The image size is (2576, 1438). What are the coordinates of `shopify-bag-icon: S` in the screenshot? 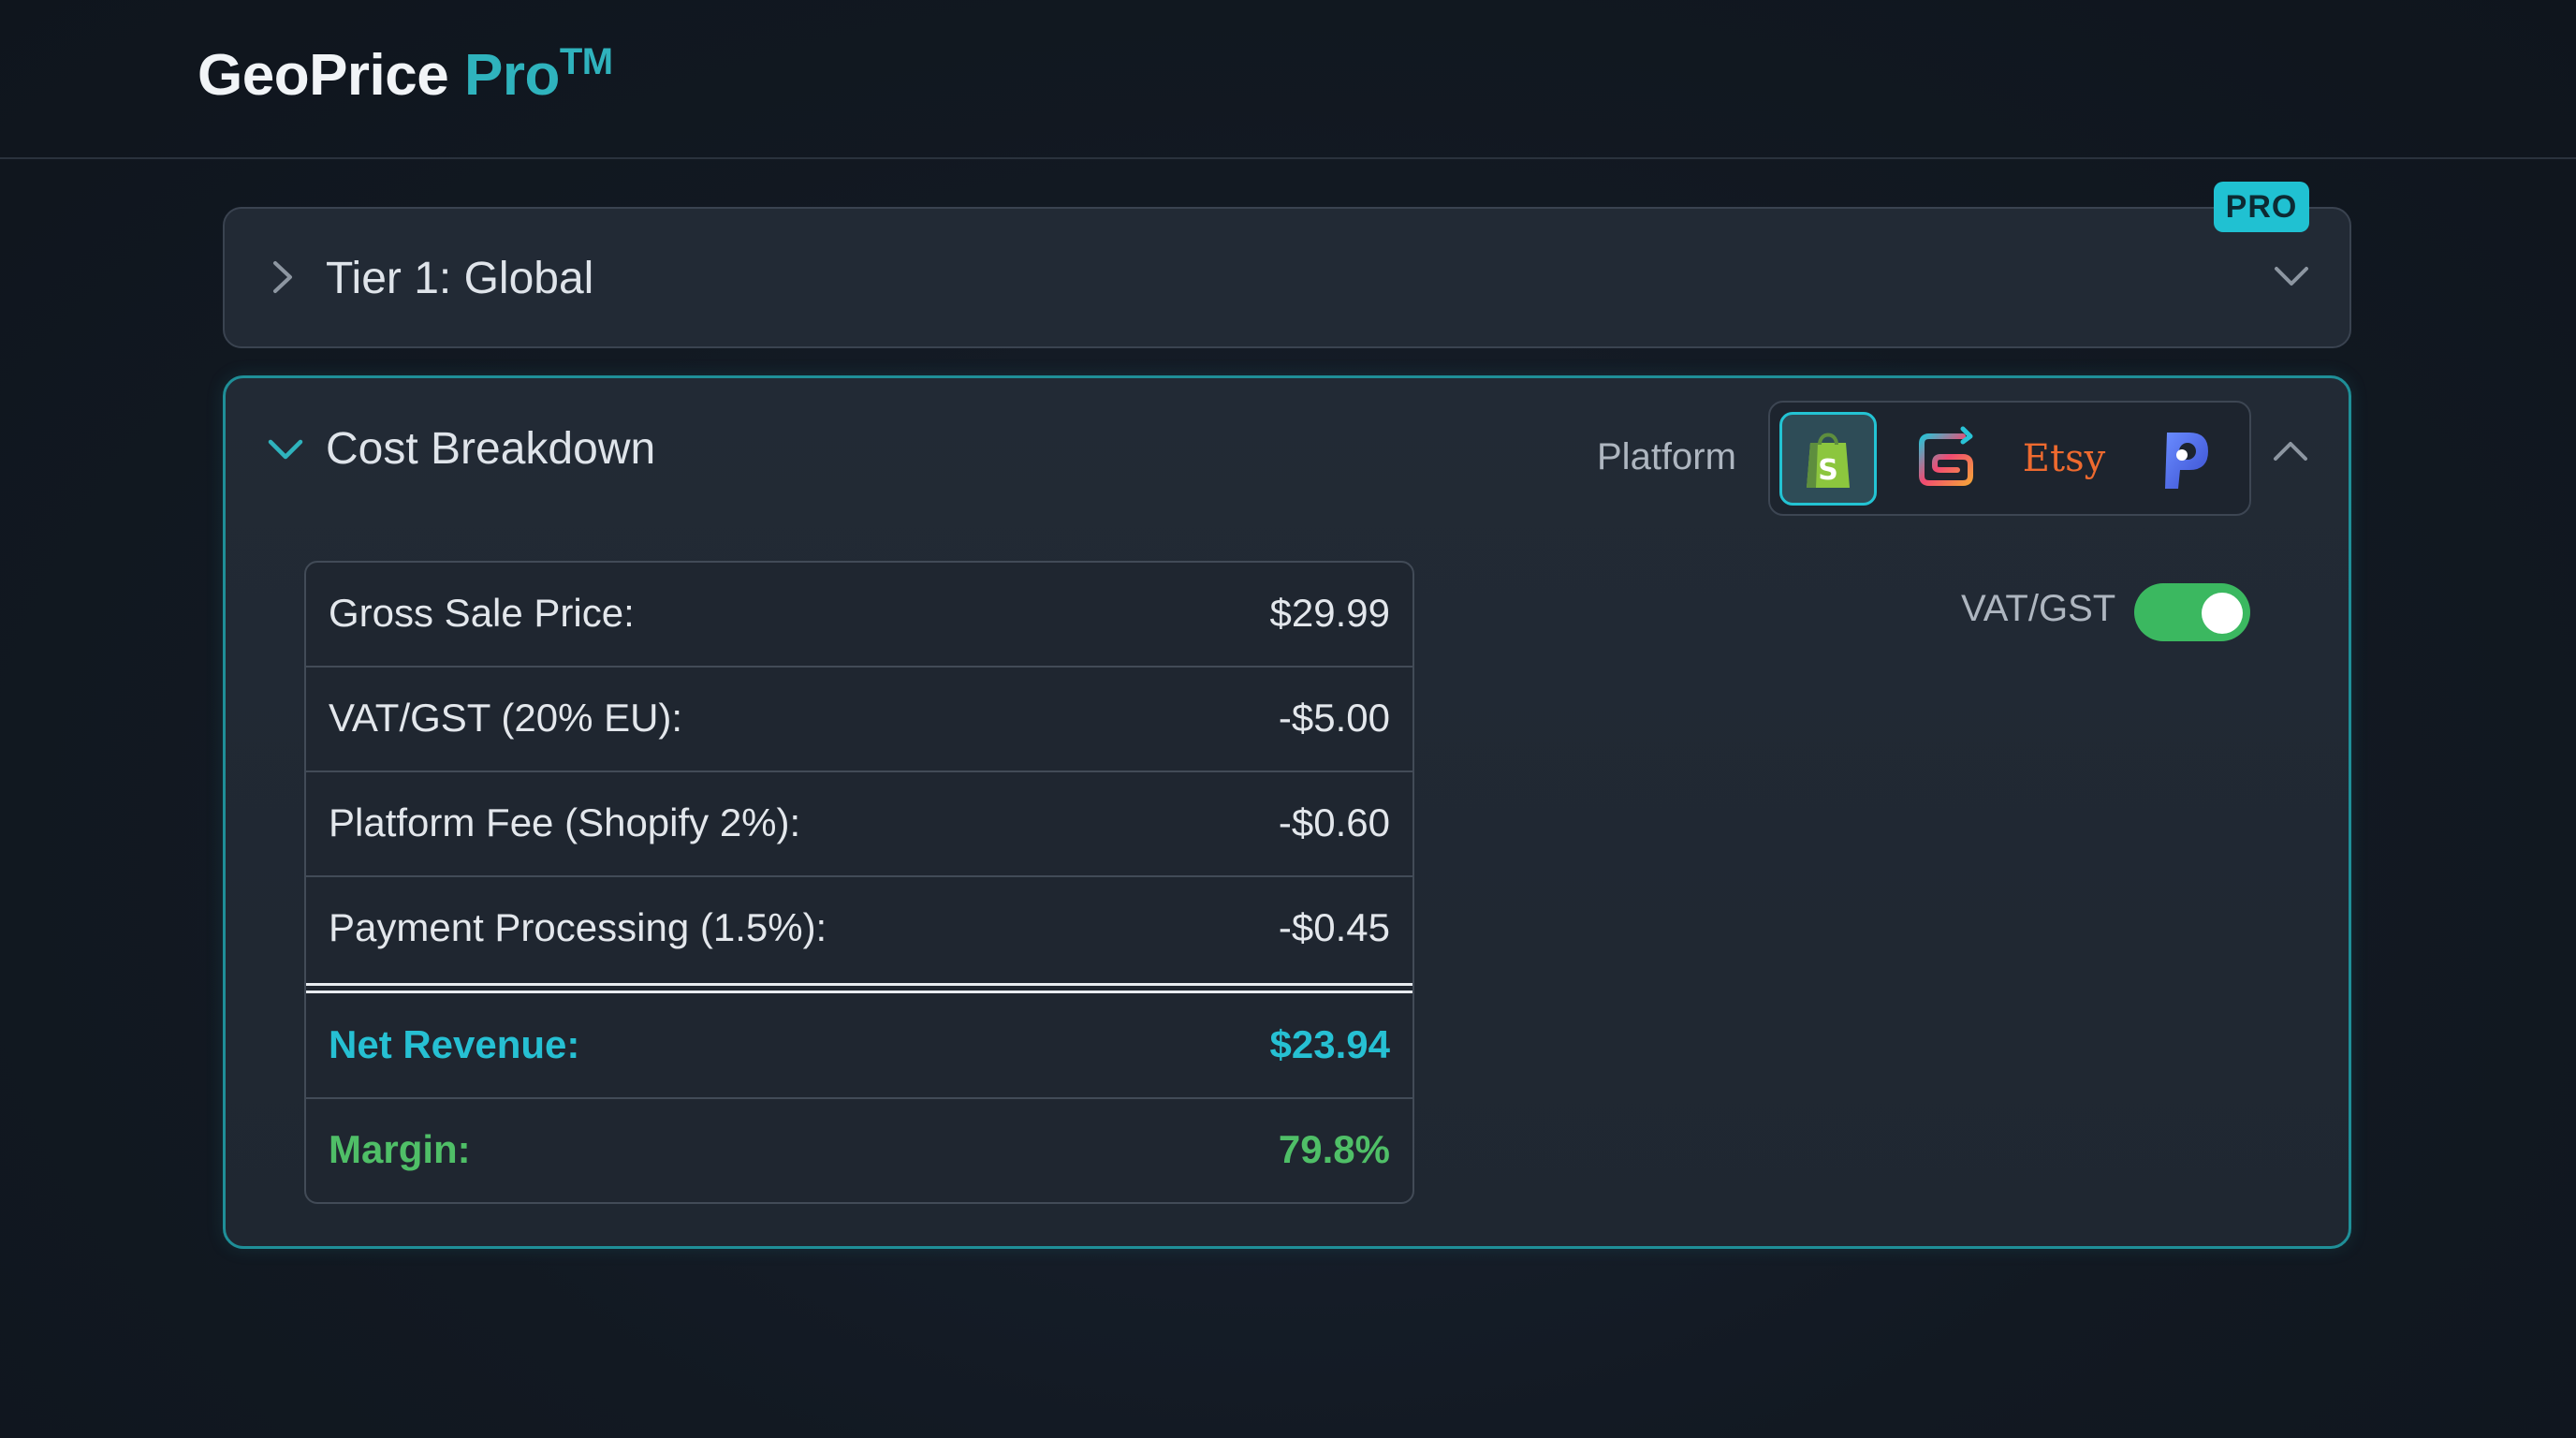 It's located at (1829, 460).